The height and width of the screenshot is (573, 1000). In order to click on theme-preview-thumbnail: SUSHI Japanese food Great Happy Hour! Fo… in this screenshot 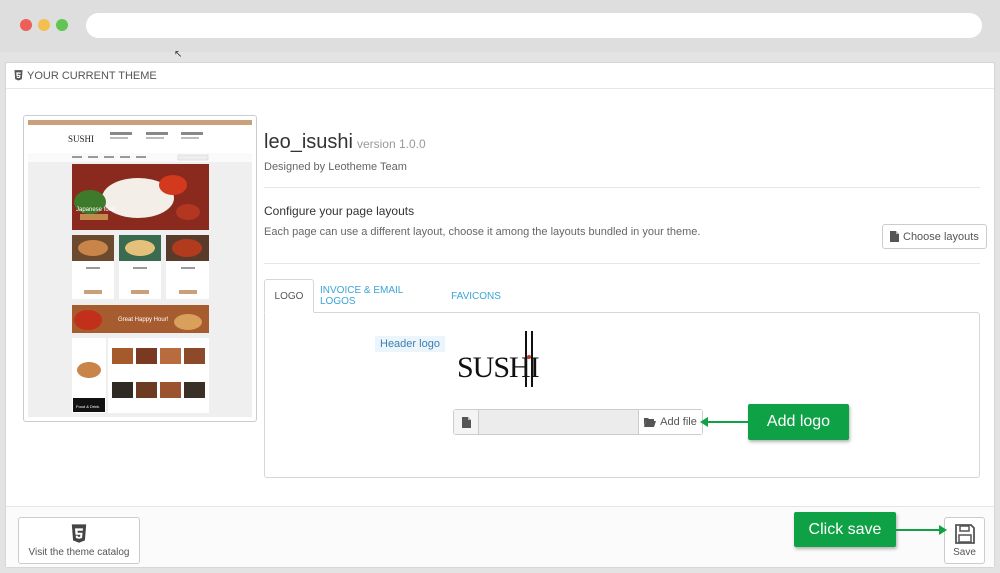, I will do `click(140, 268)`.